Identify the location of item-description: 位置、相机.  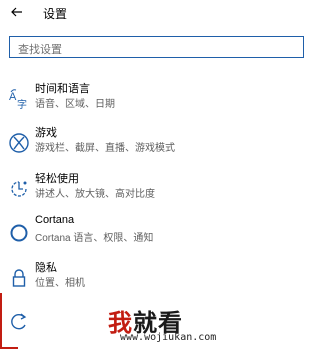
(60, 283).